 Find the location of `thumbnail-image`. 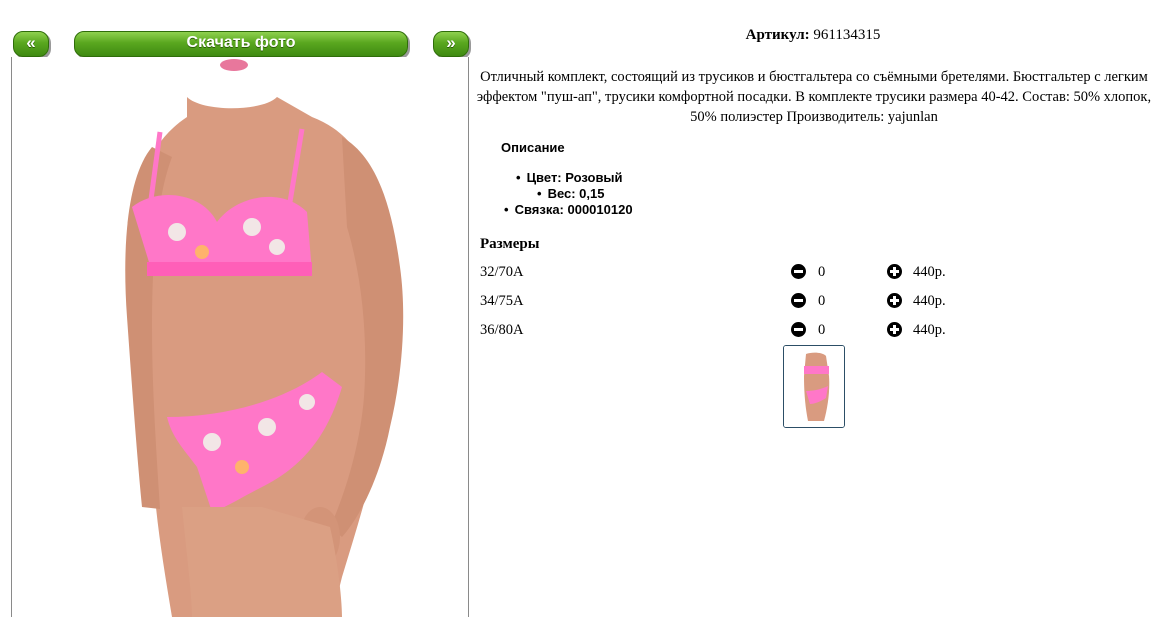

thumbnail-image is located at coordinates (814, 386).